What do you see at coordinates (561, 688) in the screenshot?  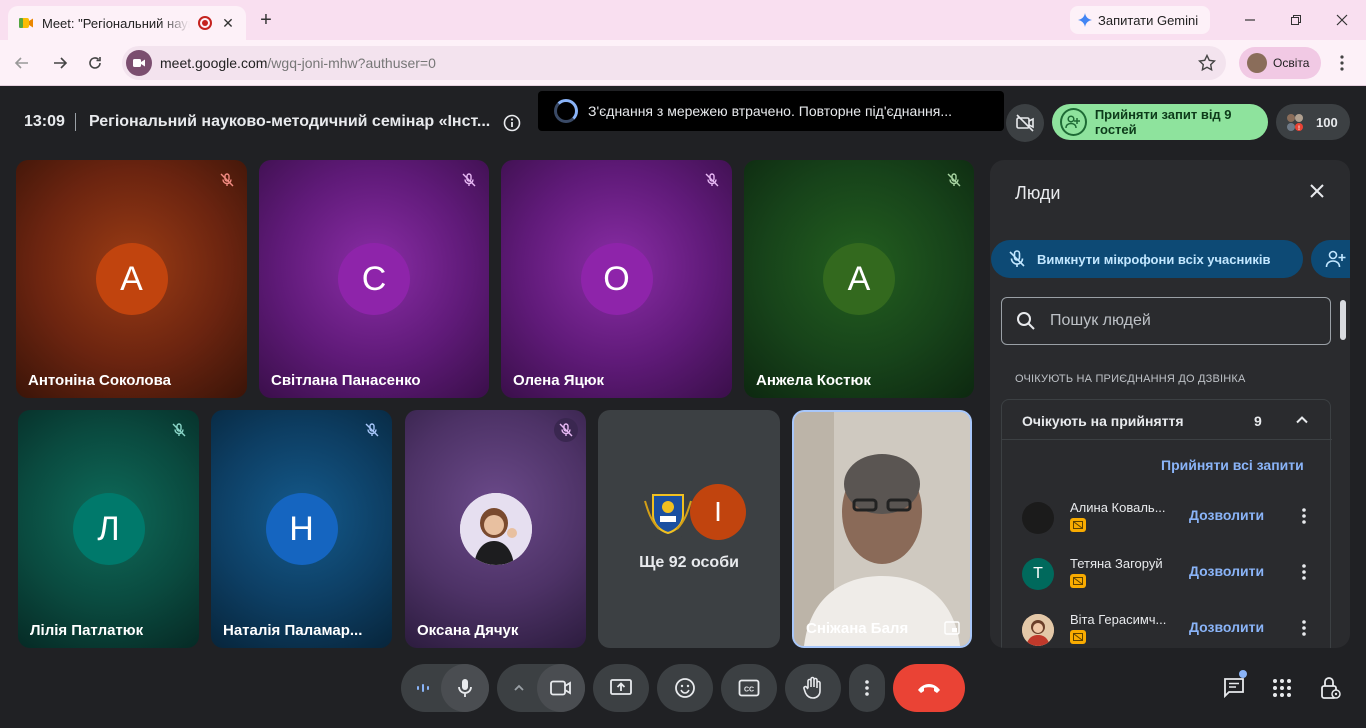 I see `camera-icon` at bounding box center [561, 688].